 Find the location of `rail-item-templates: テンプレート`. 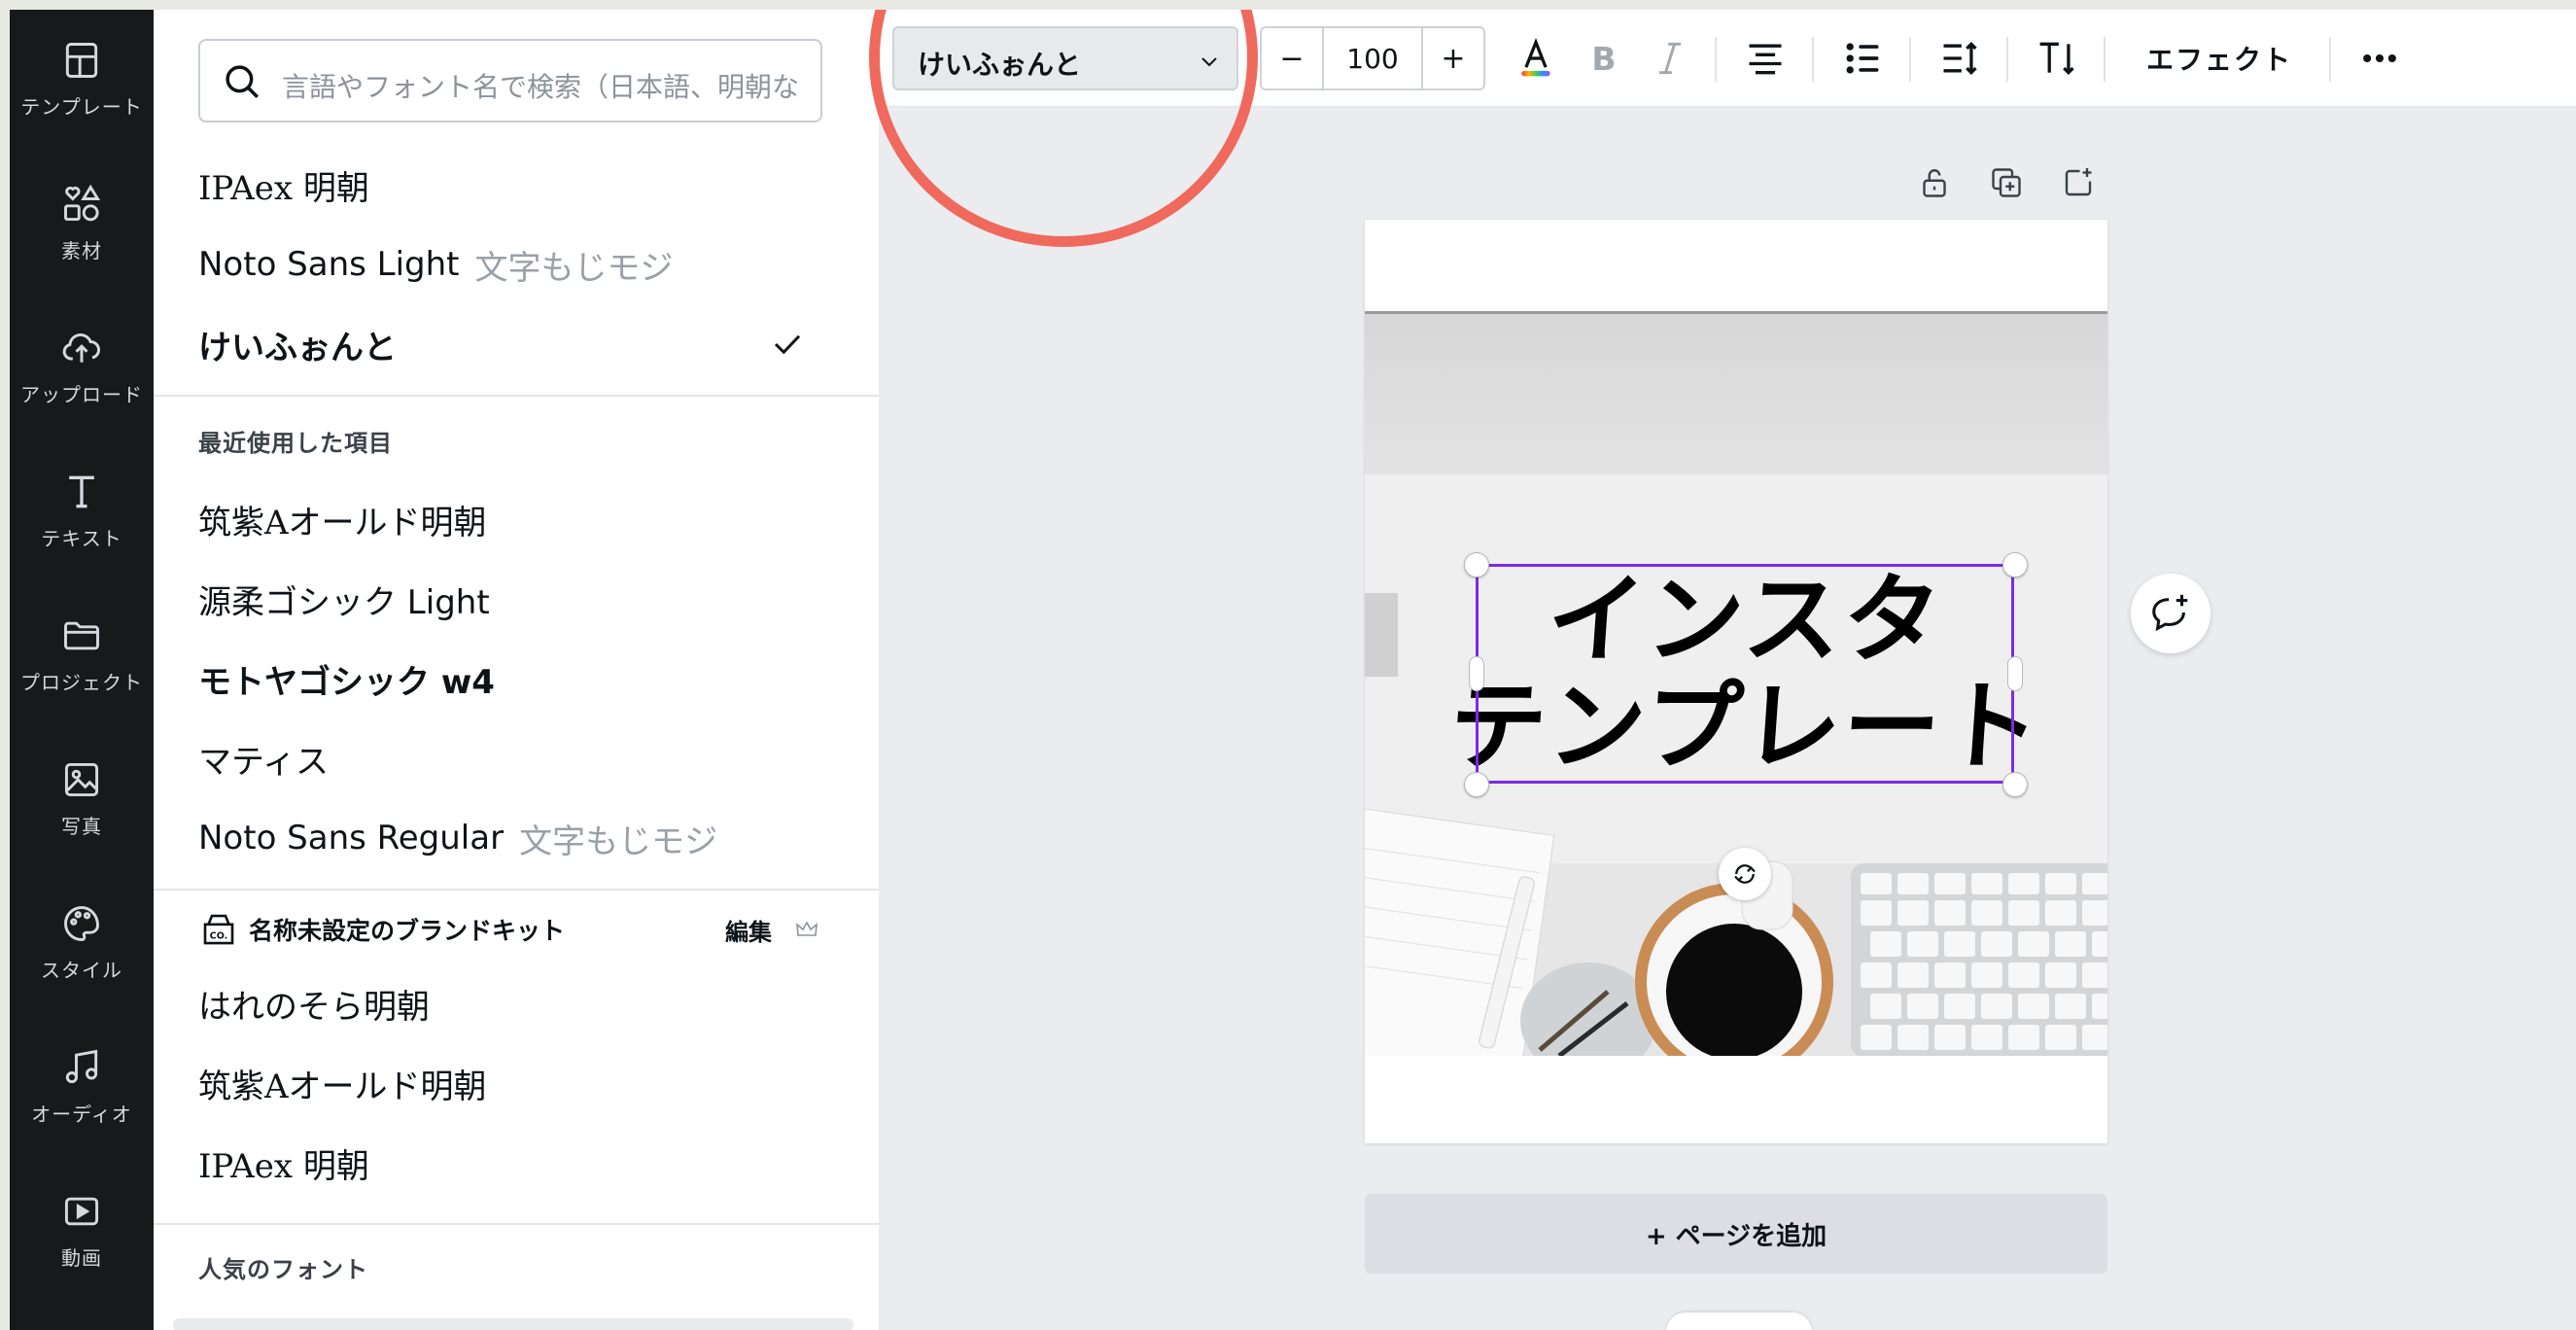

rail-item-templates: テンプレート is located at coordinates (82, 78).